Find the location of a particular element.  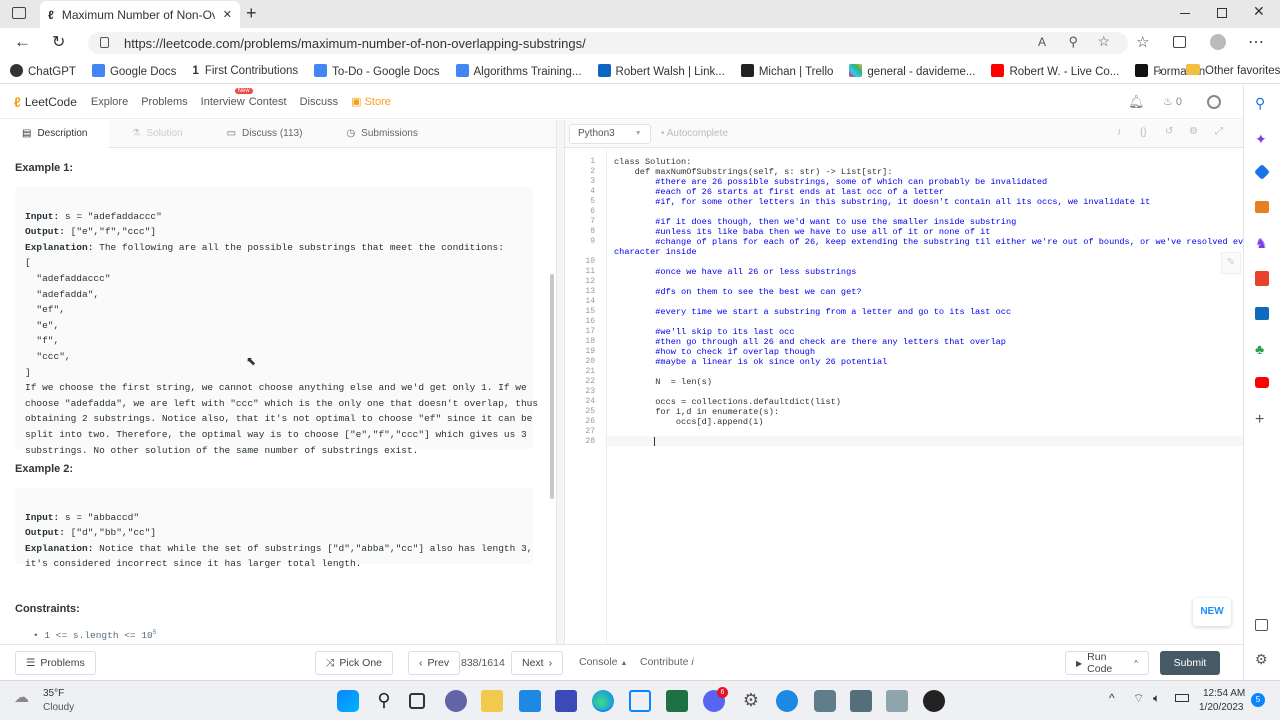

clock-time: 12:54 AM is located at coordinates (1224, 693).